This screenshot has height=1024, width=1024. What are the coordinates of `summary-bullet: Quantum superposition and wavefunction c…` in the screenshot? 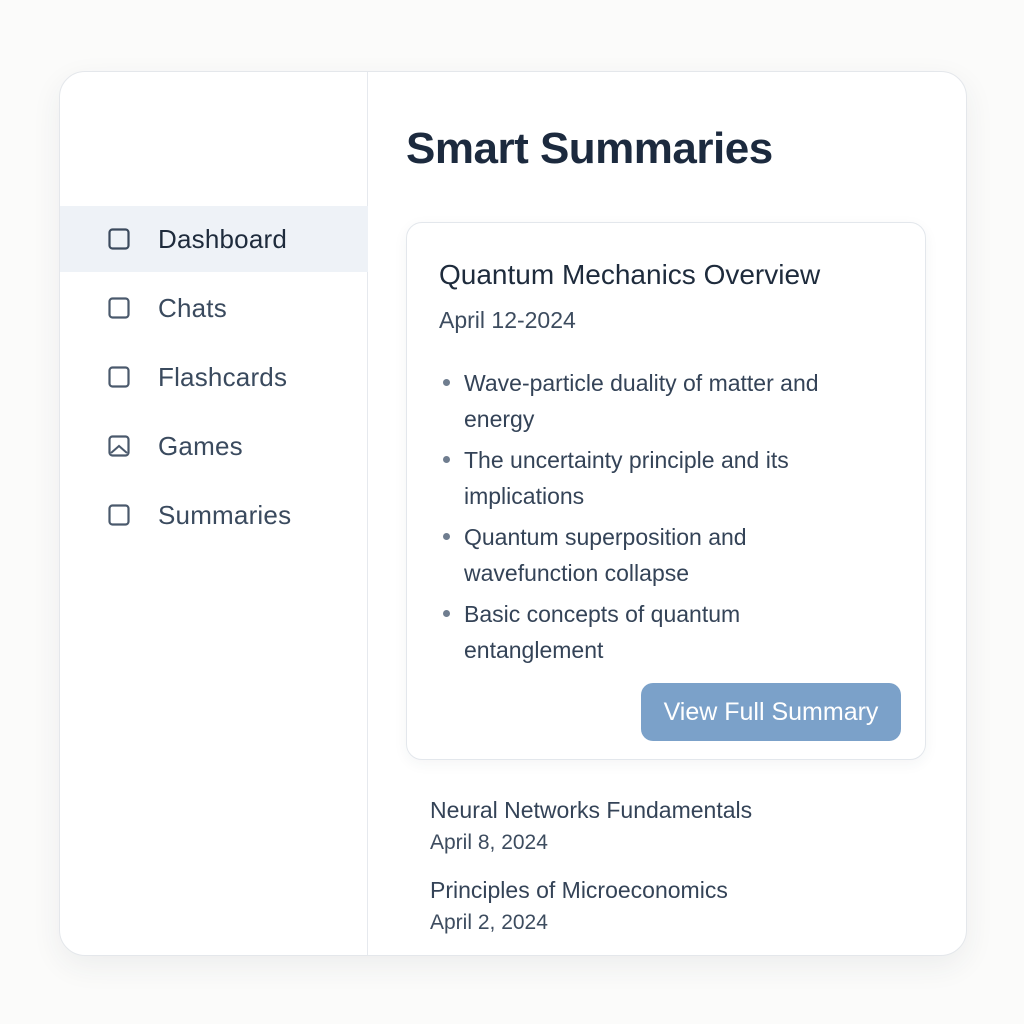 It's located at (659, 555).